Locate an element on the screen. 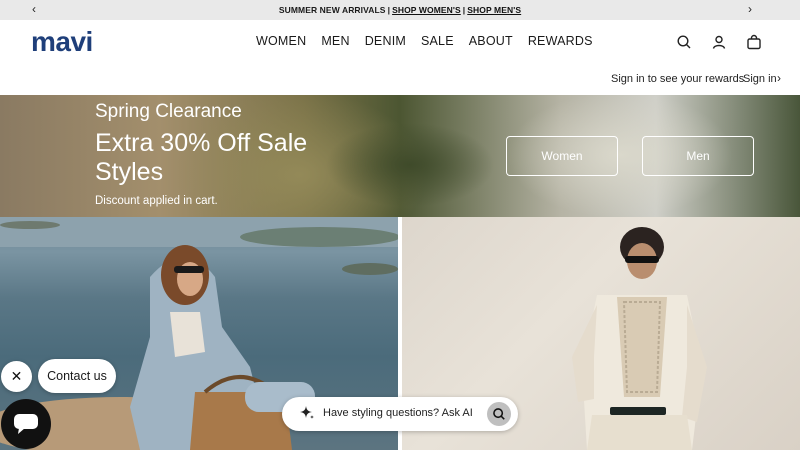  nav-women: WOMEN is located at coordinates (281, 41).